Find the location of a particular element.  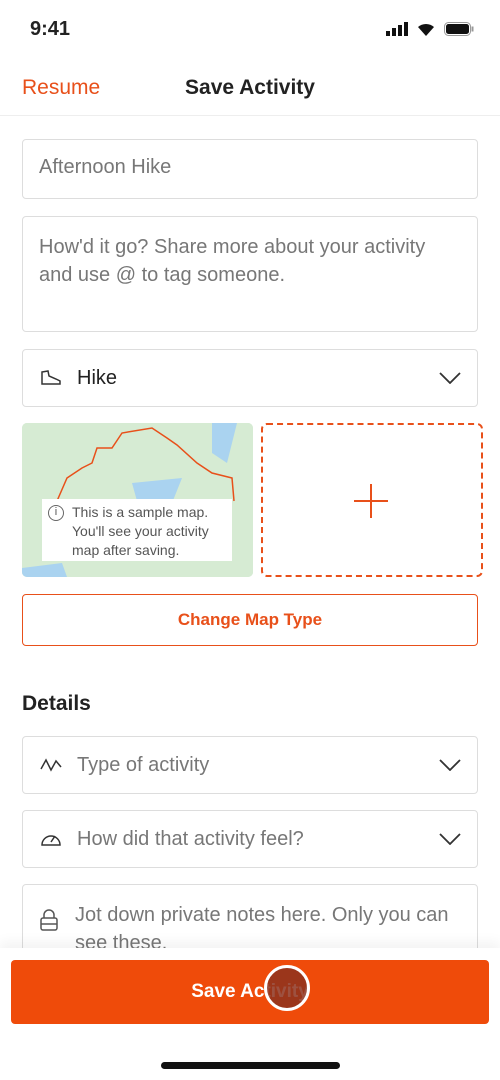

change-map-type-button: Change Map Type is located at coordinates (250, 620).